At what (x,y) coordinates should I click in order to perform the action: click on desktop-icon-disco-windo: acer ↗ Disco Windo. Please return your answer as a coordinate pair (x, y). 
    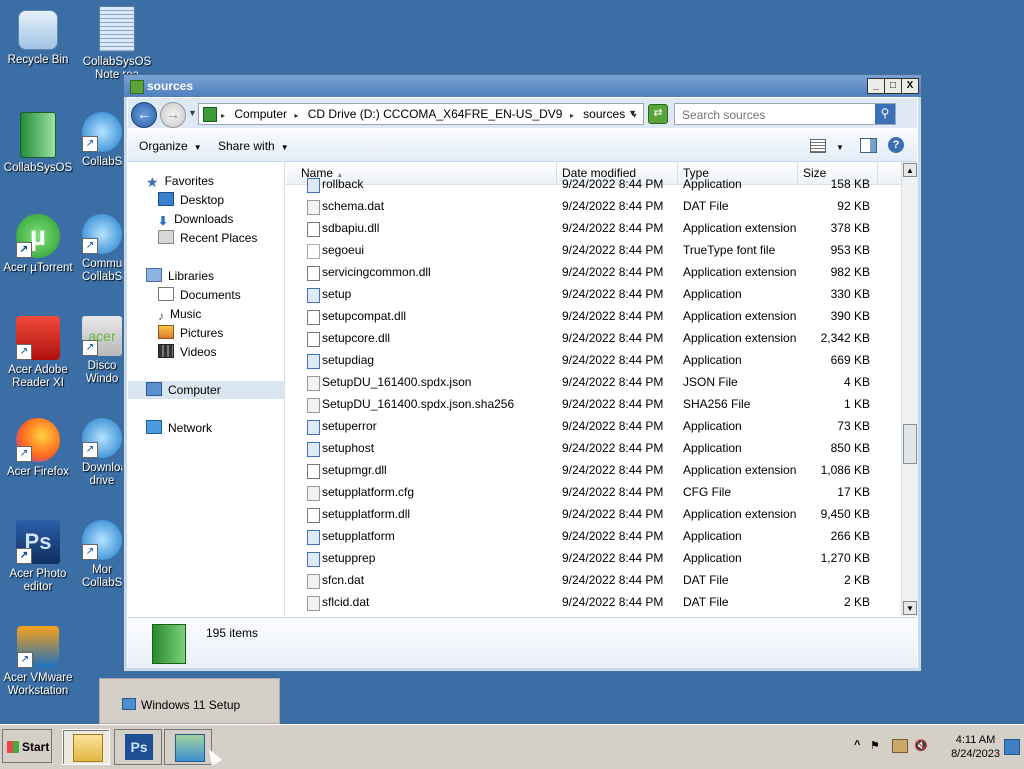
    Looking at the image, I should click on (102, 351).